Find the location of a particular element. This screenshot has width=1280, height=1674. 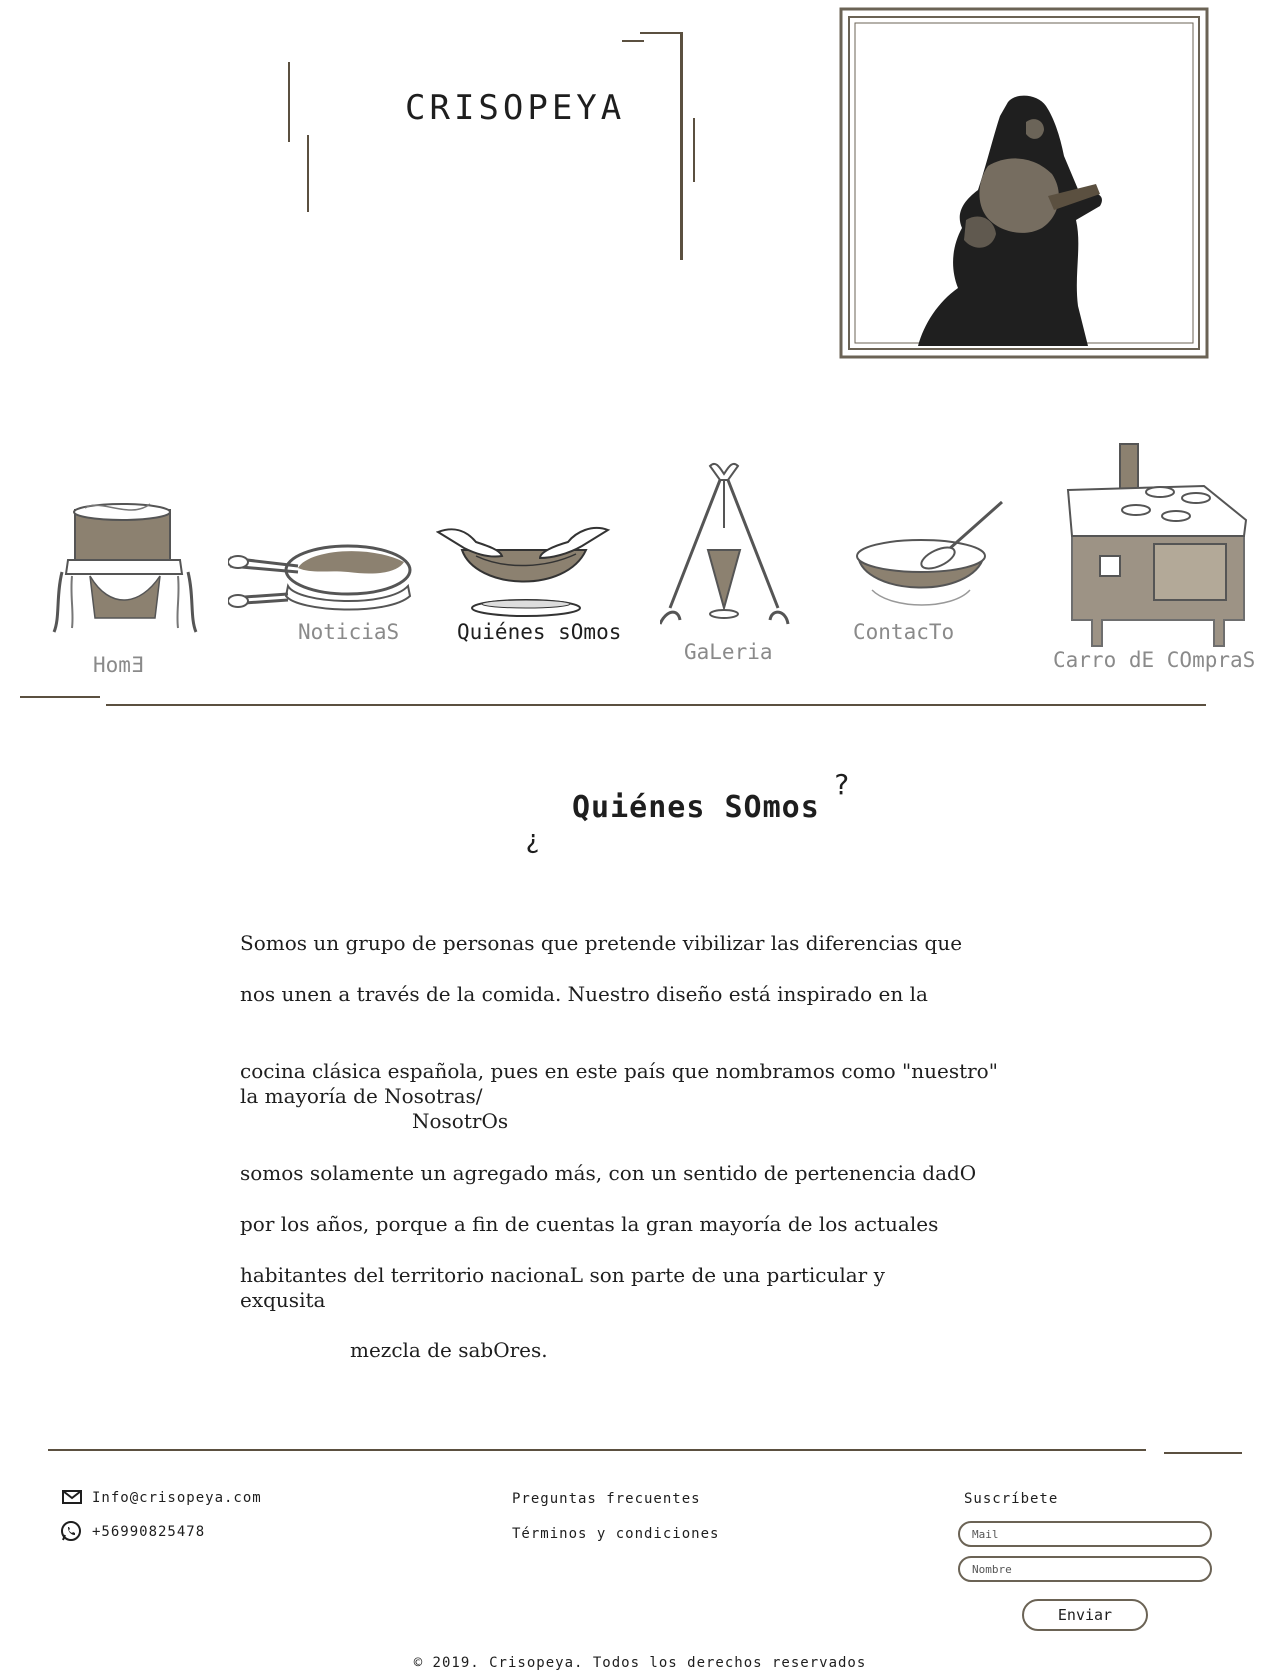

cooking-pot-on-stove-icon is located at coordinates (125, 568).